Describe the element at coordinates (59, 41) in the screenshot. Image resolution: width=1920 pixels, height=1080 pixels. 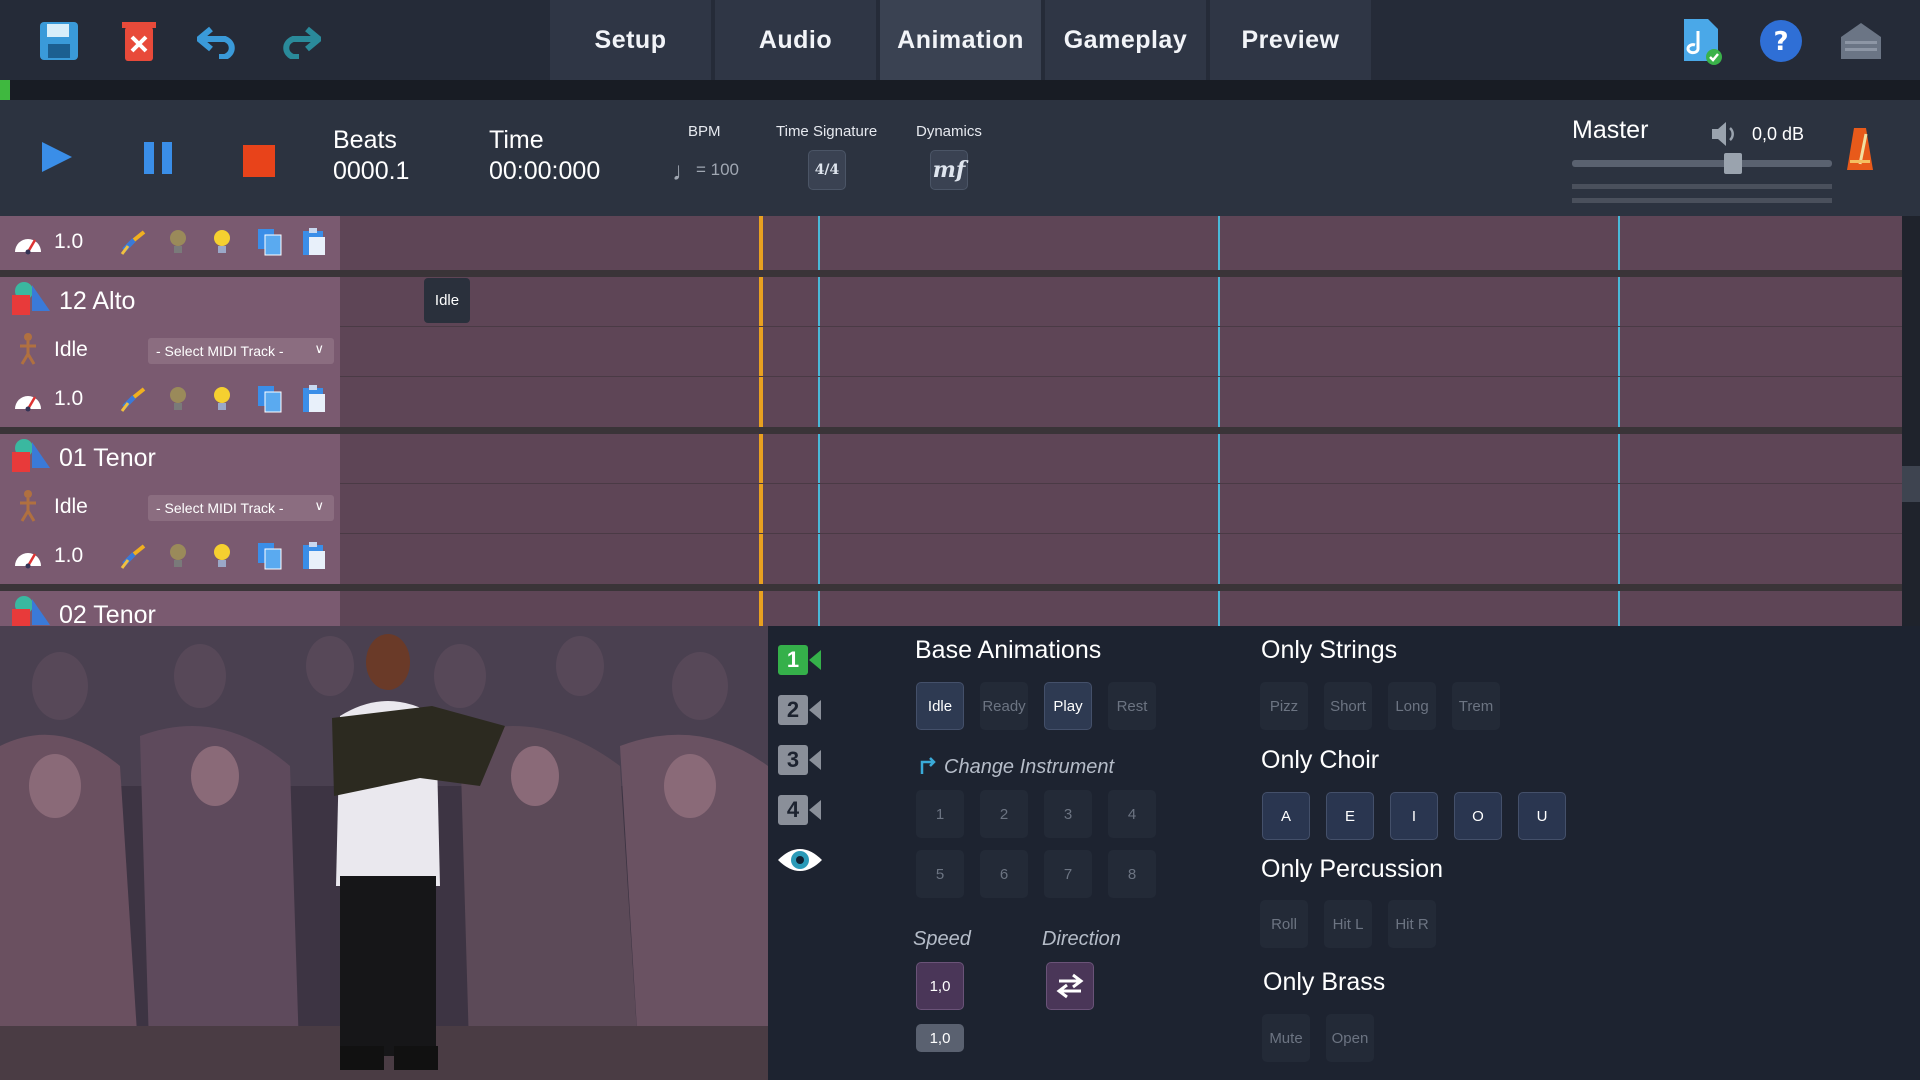
I see `save-icon` at that location.